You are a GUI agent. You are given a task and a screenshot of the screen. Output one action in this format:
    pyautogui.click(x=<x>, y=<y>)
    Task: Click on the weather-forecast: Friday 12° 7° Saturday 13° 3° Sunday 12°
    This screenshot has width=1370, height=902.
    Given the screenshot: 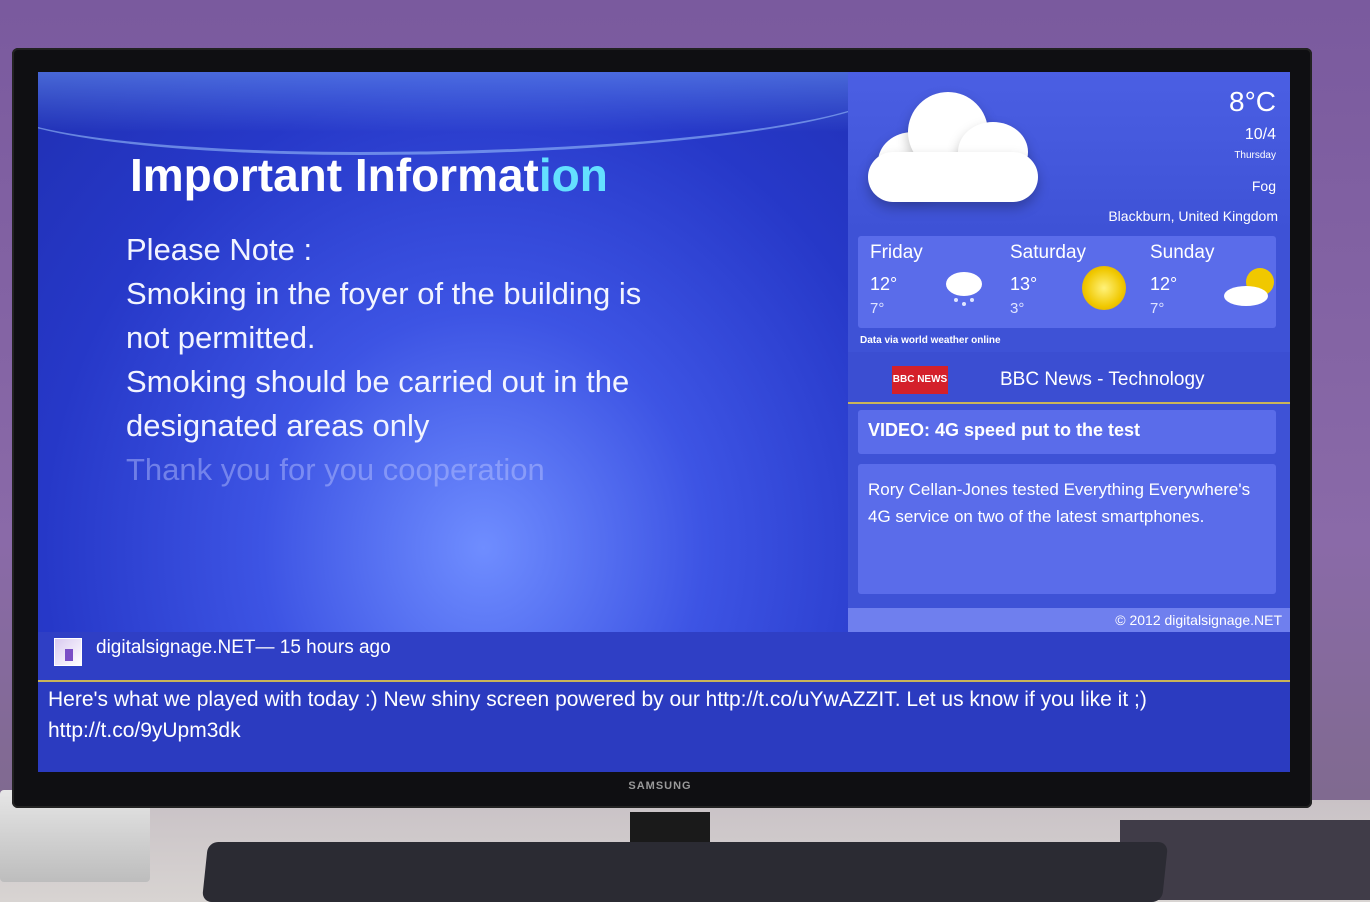 What is the action you would take?
    pyautogui.click(x=1067, y=282)
    